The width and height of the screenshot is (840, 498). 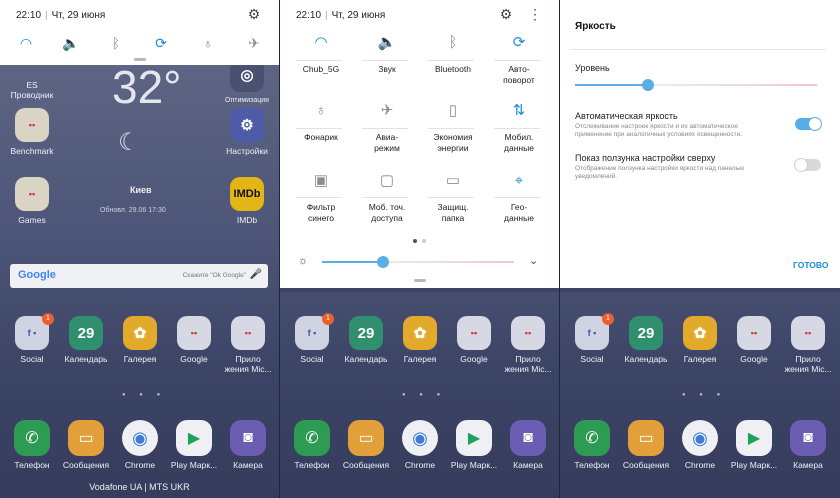 What do you see at coordinates (247, 82) in the screenshot?
I see `app-optimization: ◎ Оптимизация` at bounding box center [247, 82].